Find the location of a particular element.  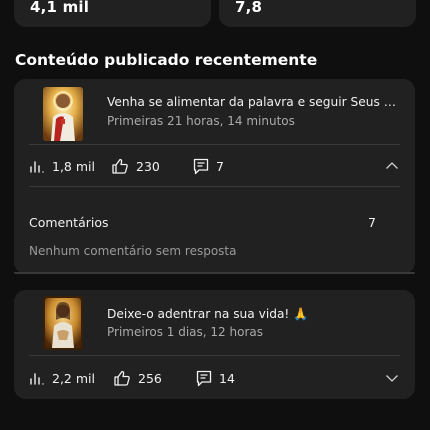

views-count: 2,2 mil is located at coordinates (73, 378).